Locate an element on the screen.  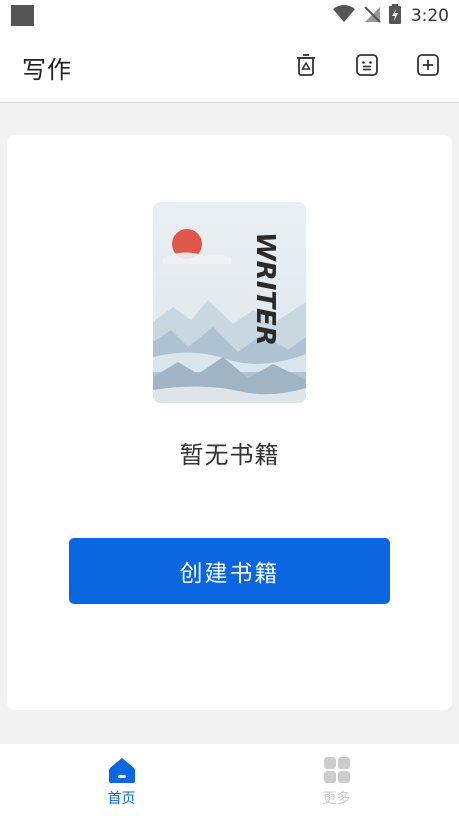
status-bar: 3:20 is located at coordinates (229, 16).